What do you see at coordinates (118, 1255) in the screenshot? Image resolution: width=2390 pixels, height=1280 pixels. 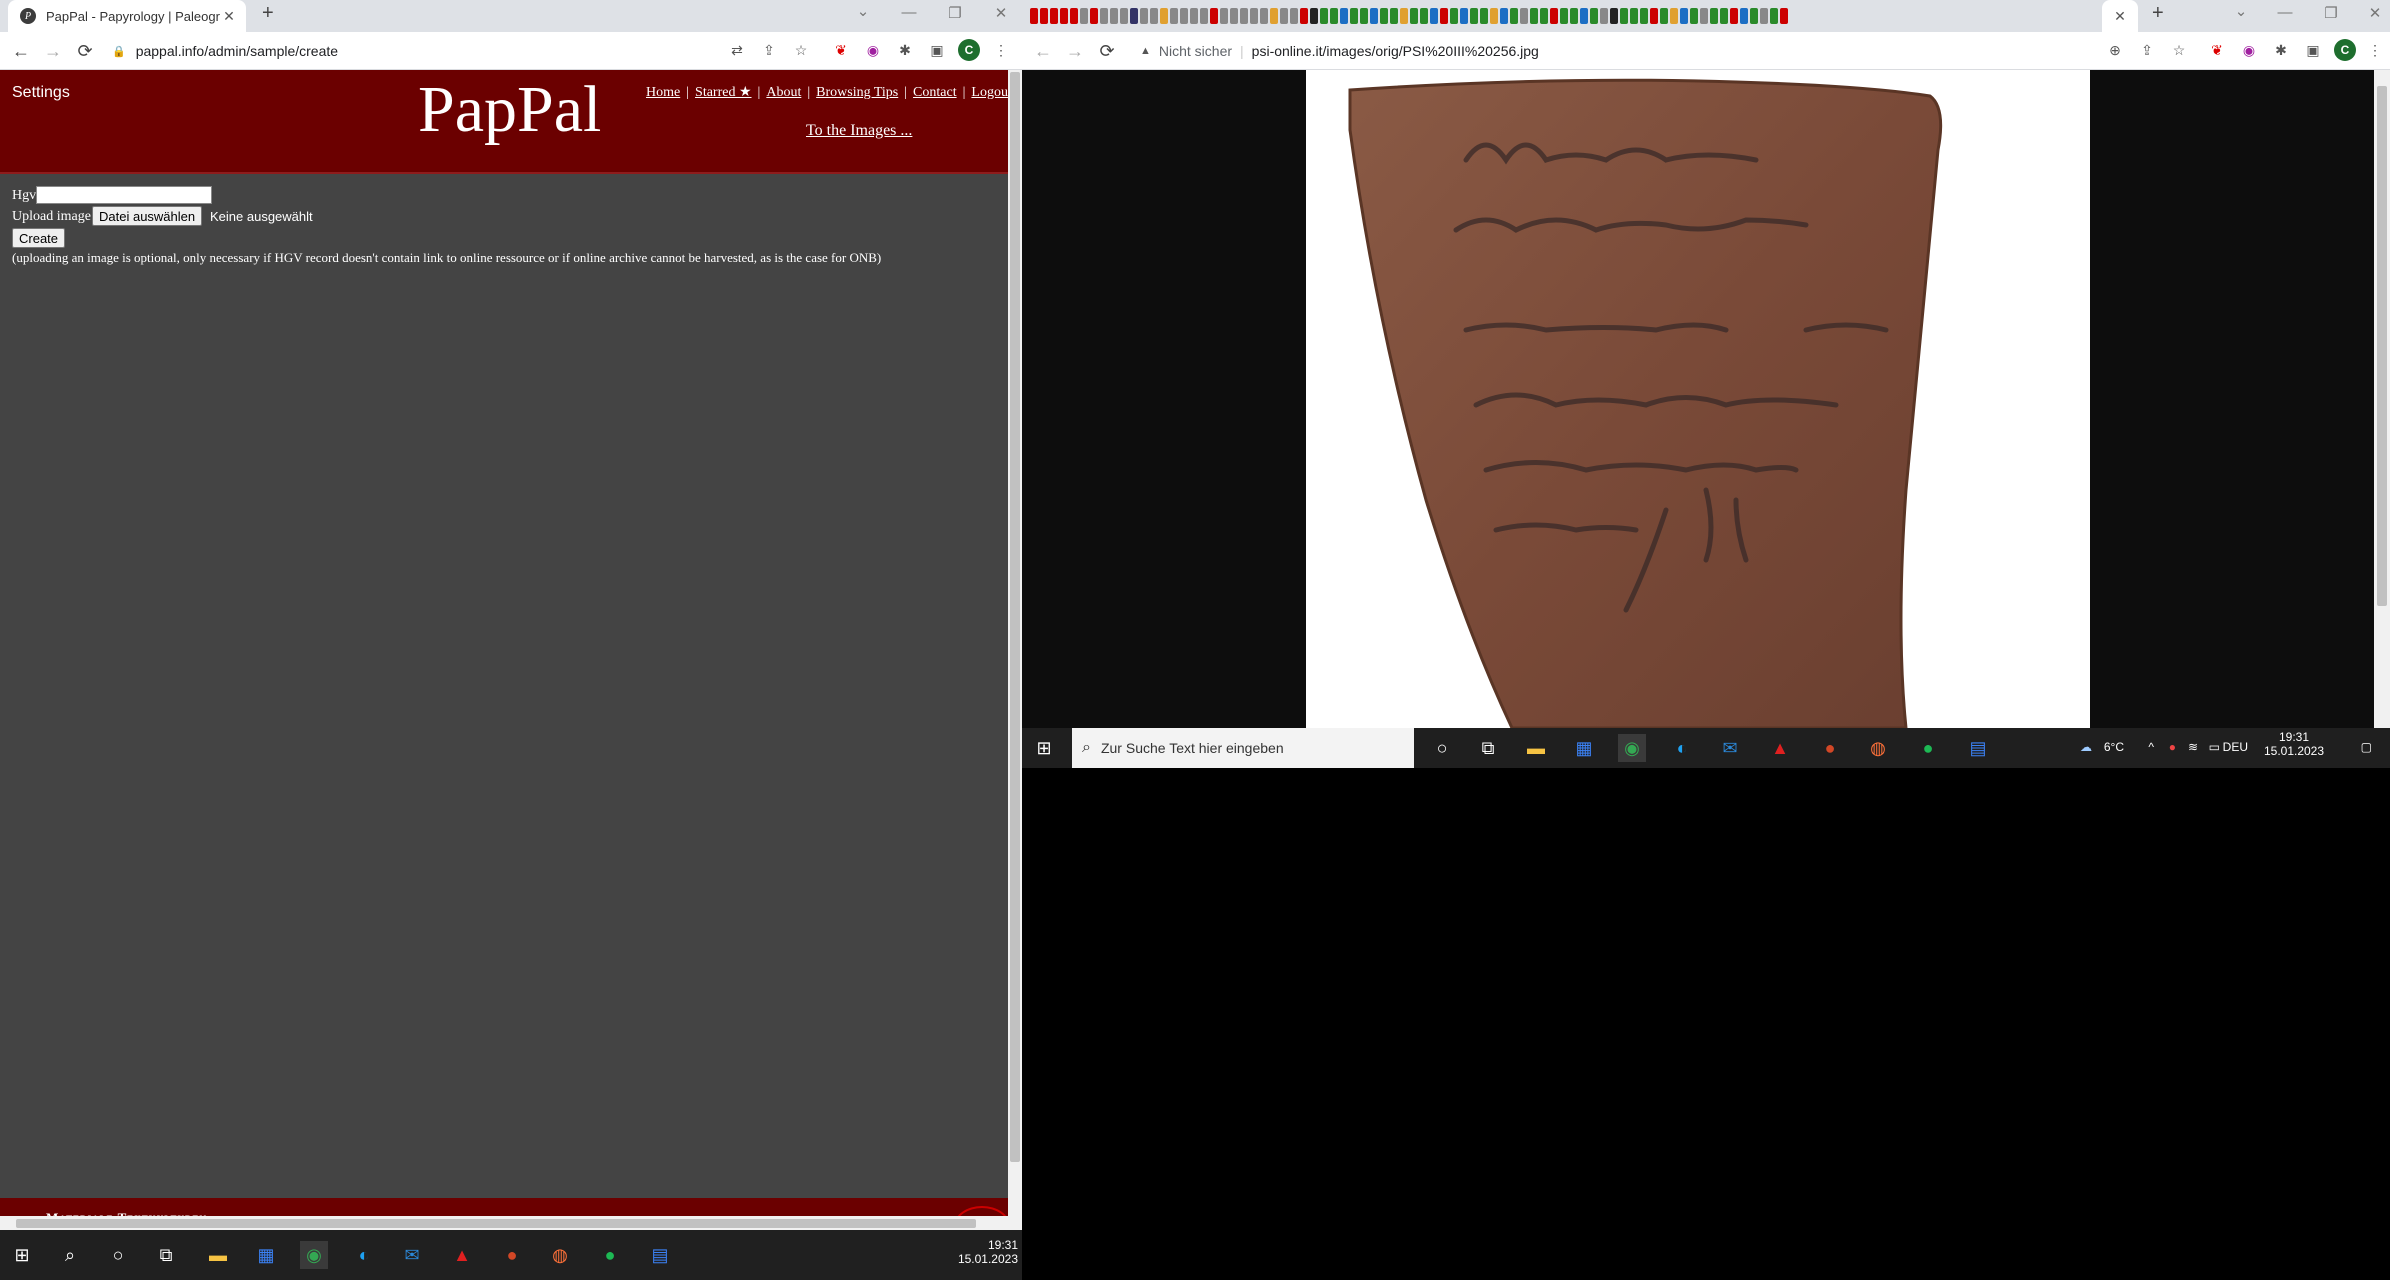 I see `cortana-icon: ○` at bounding box center [118, 1255].